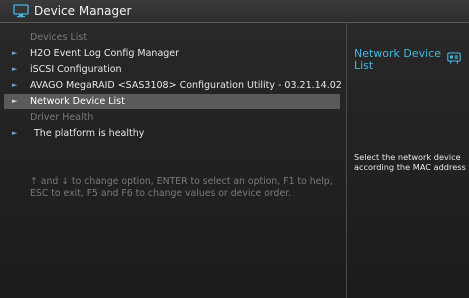 Image resolution: width=469 pixels, height=298 pixels. I want to click on title-bar: Device Manager, so click(234, 11).